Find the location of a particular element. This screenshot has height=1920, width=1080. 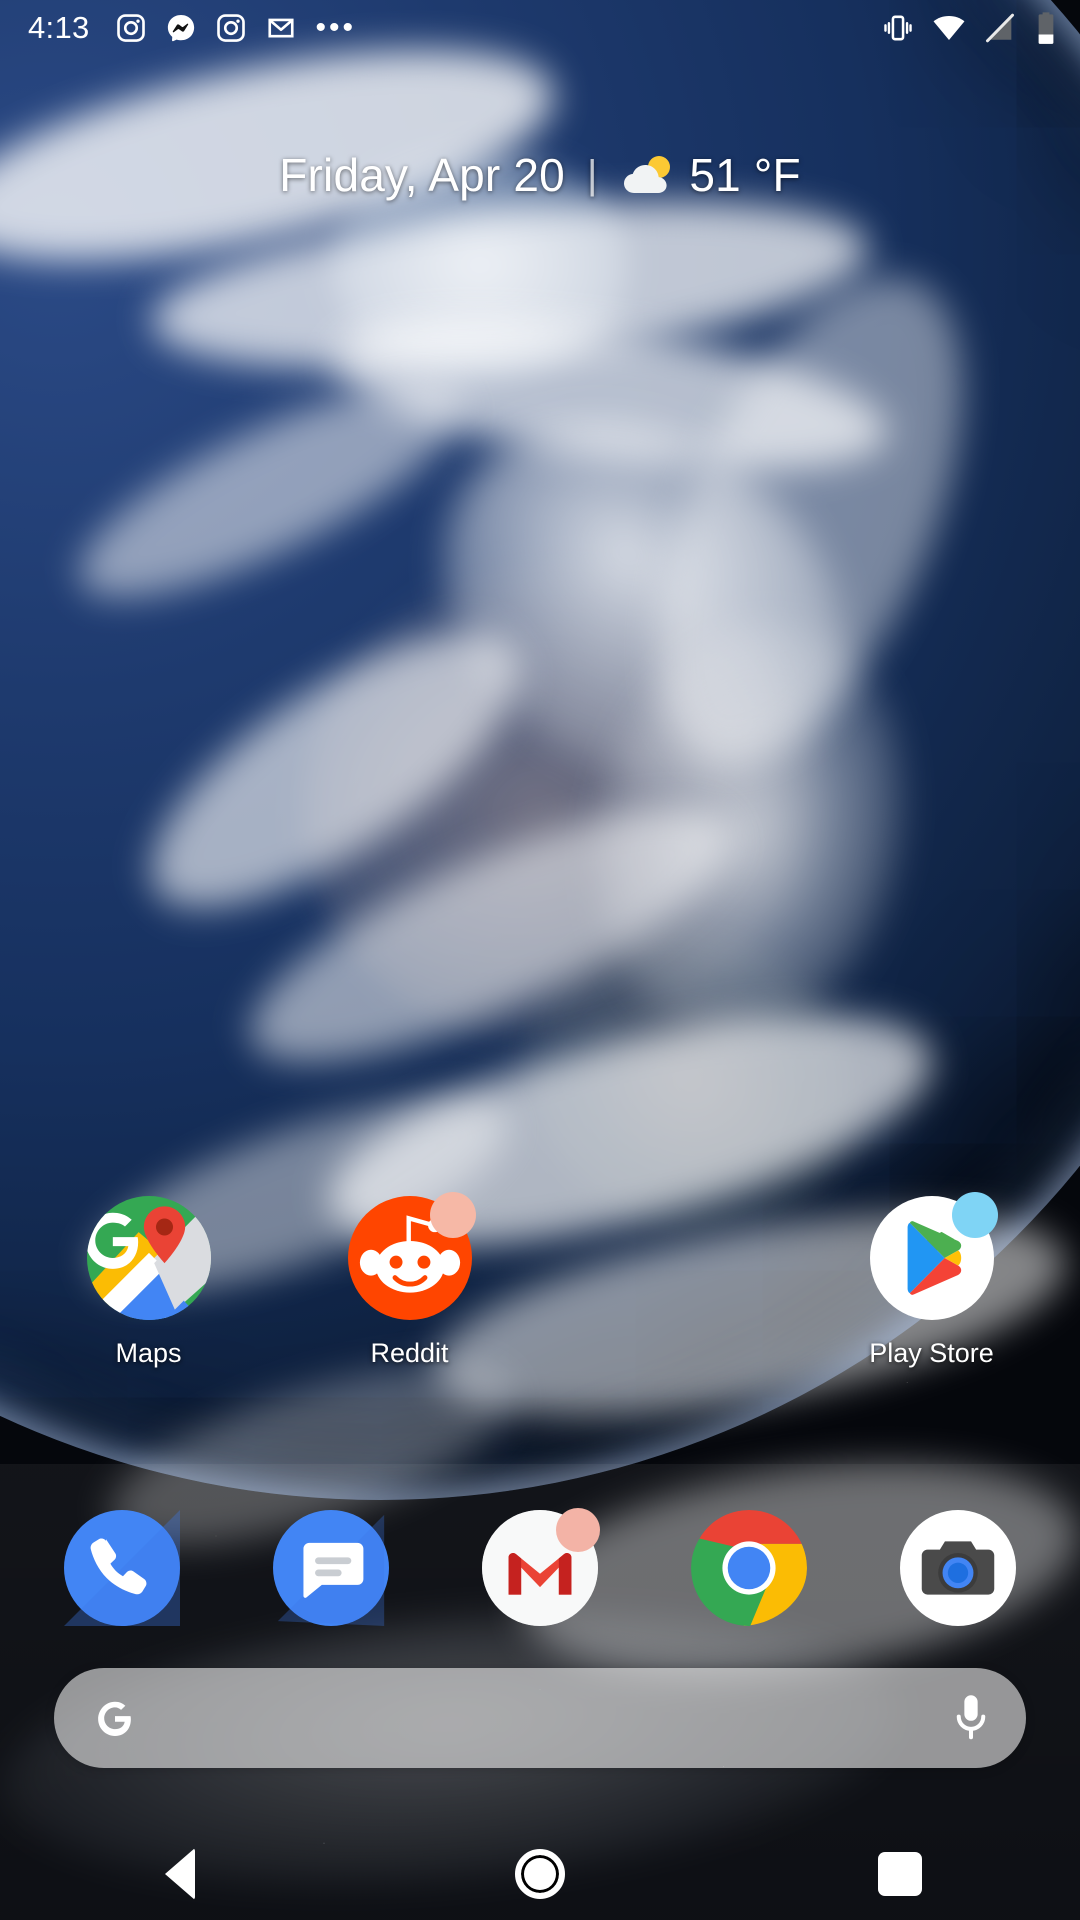

date-weather-widget: Friday, Apr 20 | 51 °F is located at coordinates (540, 175).